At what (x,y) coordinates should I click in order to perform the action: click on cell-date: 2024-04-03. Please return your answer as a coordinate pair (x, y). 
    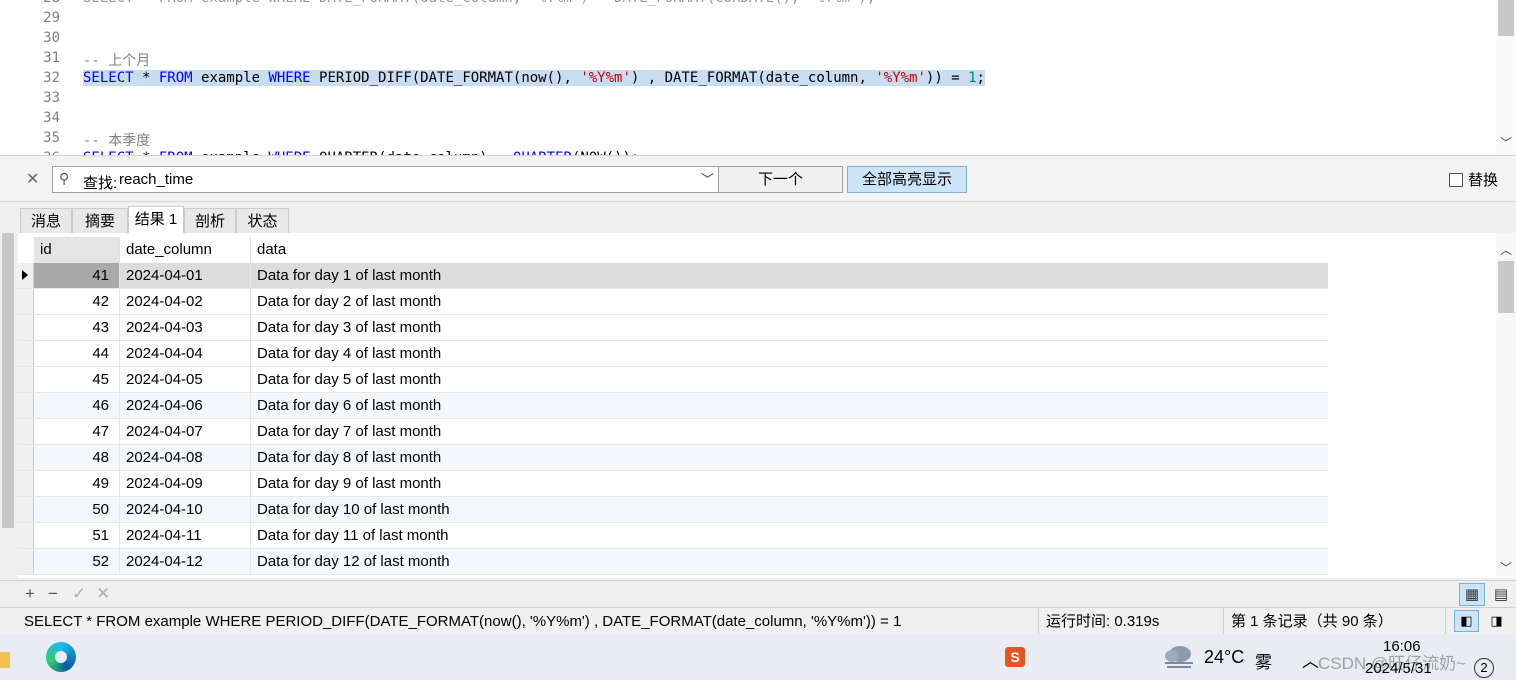
    Looking at the image, I should click on (185, 327).